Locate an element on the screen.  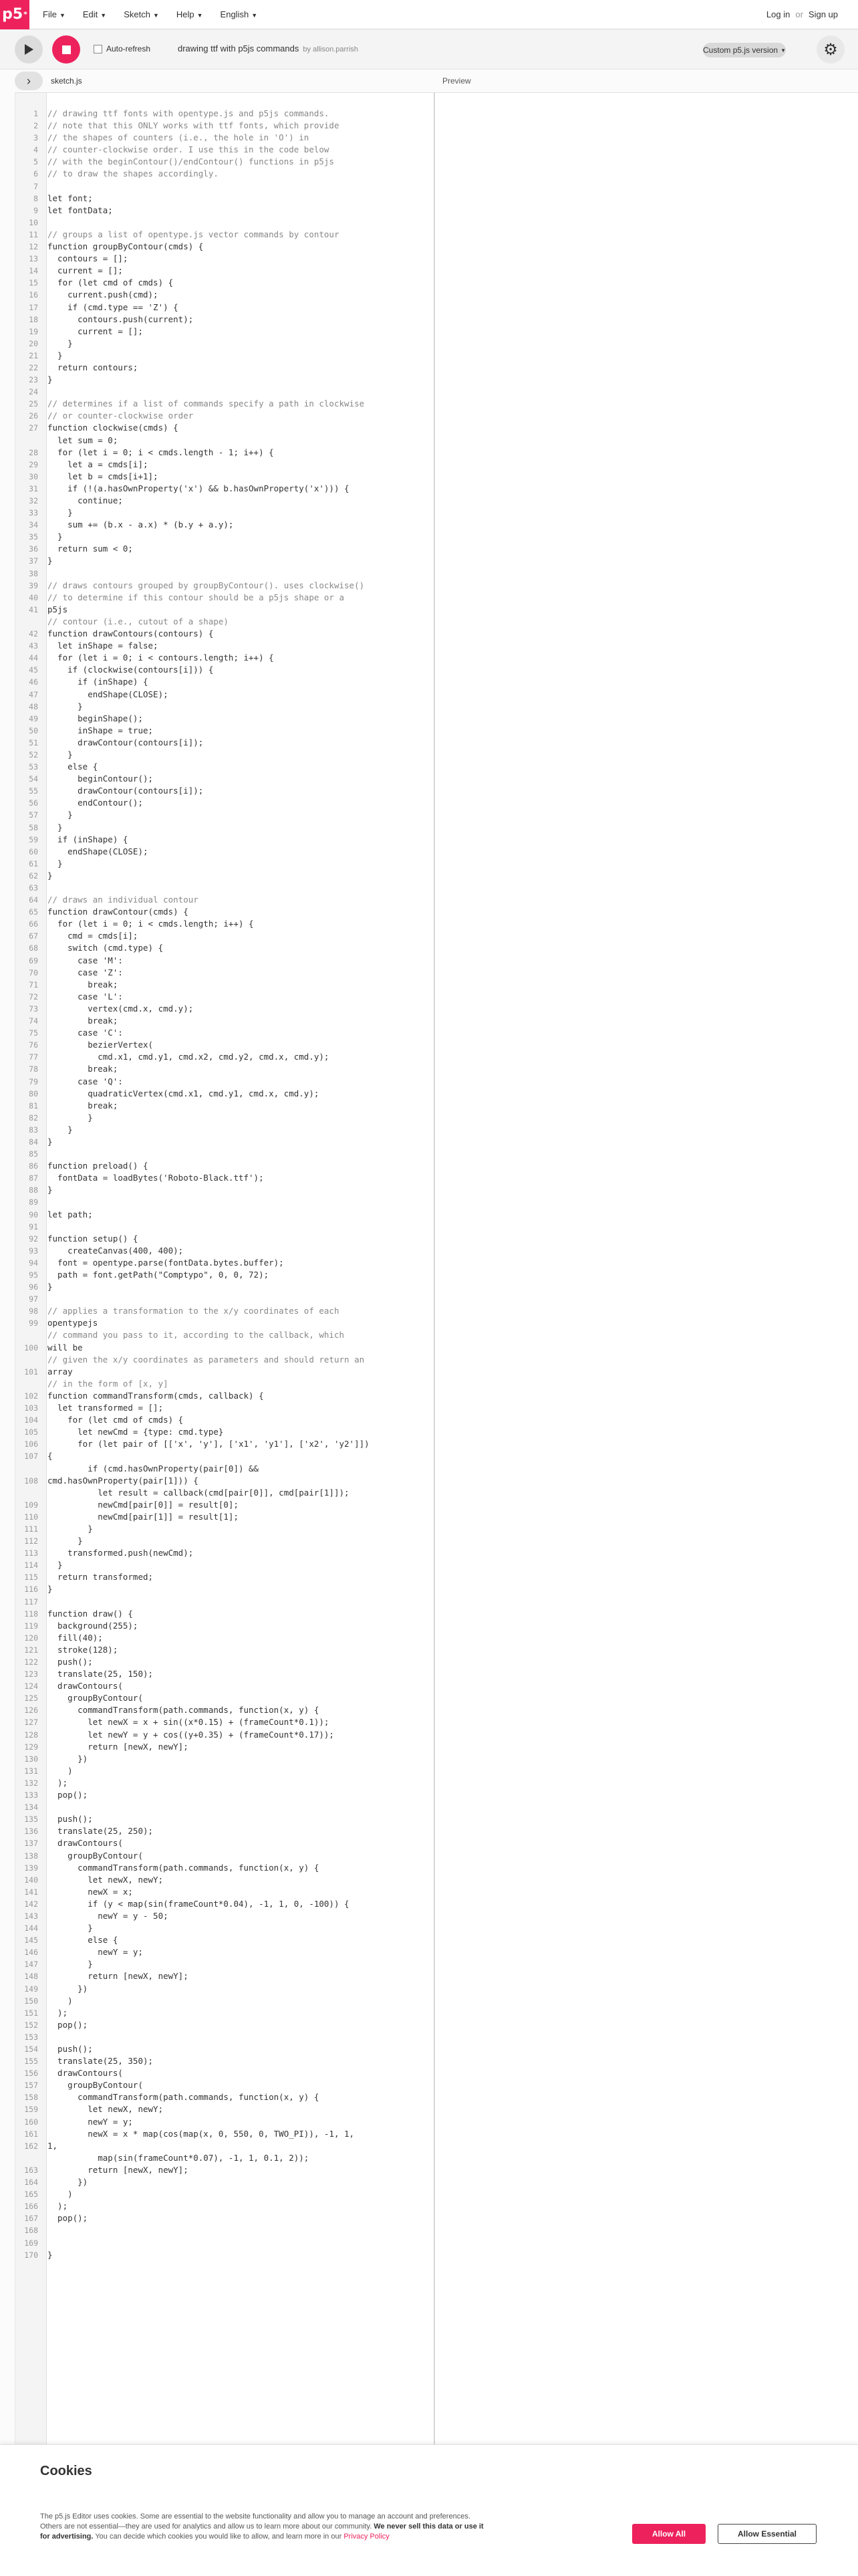
auto-refresh-toggle: Auto-refresh is located at coordinates (122, 48).